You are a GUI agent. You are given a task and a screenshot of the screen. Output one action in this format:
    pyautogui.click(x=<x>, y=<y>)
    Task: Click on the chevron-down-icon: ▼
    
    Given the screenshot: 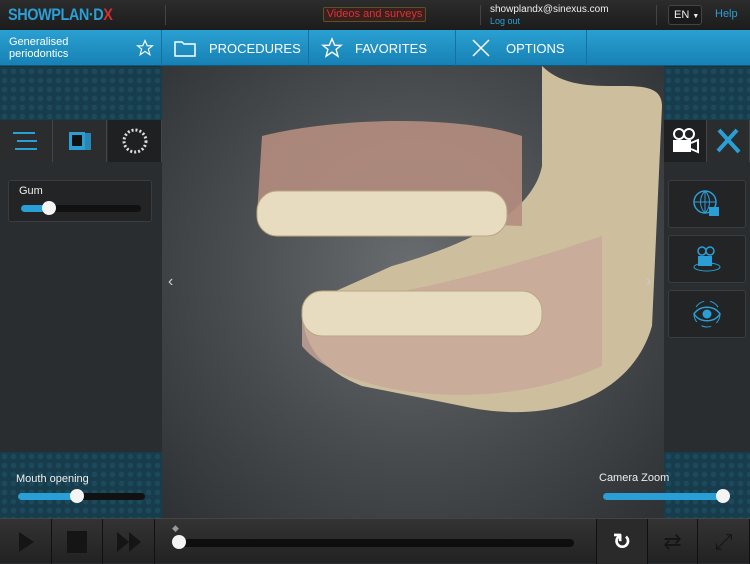 What is the action you would take?
    pyautogui.click(x=696, y=16)
    